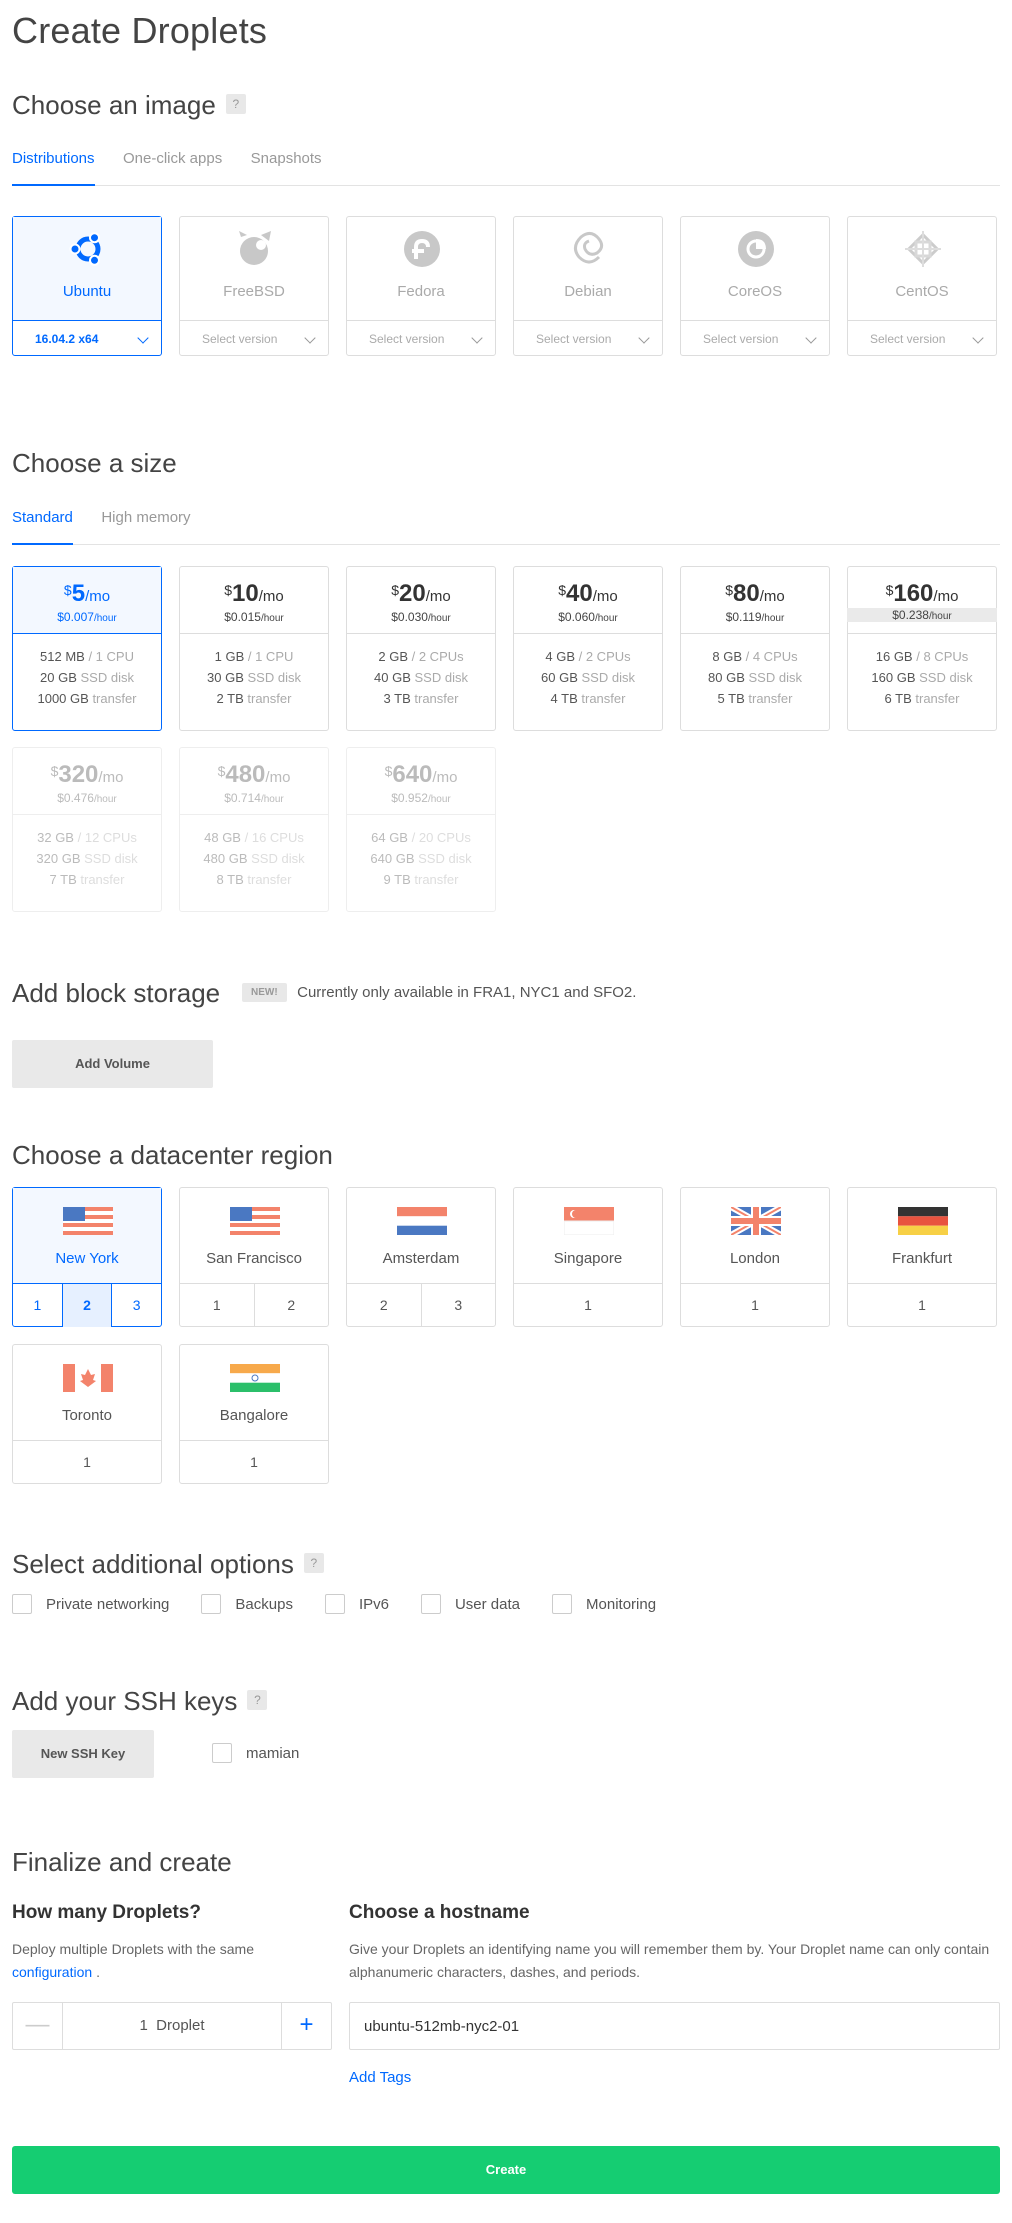 The height and width of the screenshot is (2223, 1012). Describe the element at coordinates (172, 166) in the screenshot. I see `tab-one-click-apps: One-click apps` at that location.